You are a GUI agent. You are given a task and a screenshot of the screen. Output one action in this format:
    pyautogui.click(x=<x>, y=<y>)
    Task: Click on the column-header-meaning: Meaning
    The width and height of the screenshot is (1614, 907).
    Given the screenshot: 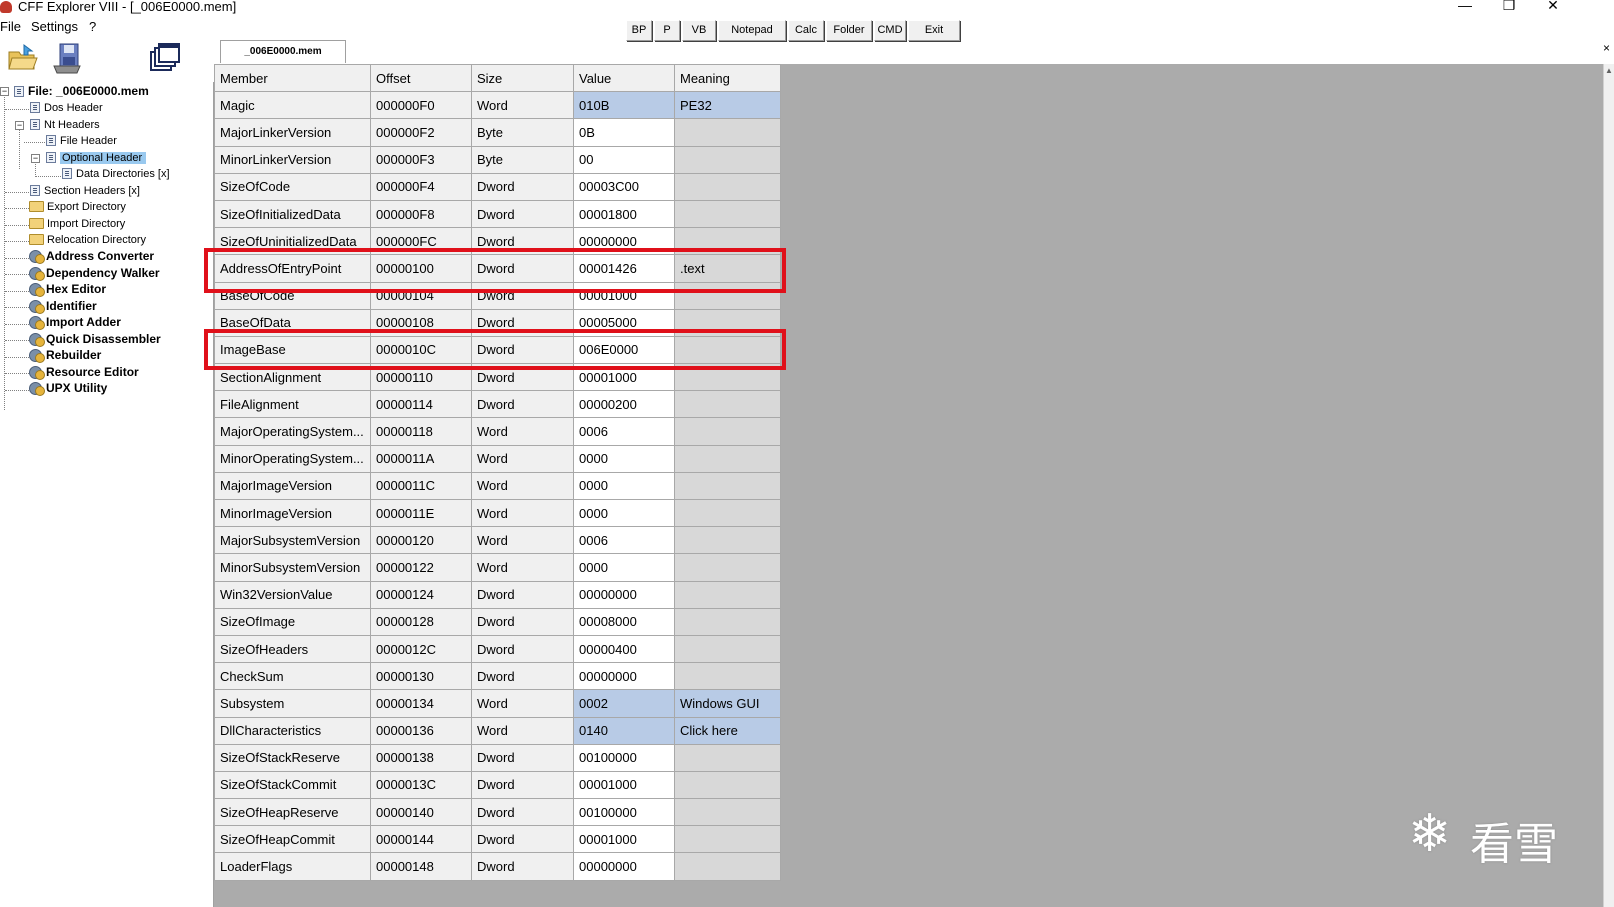 What is the action you would take?
    pyautogui.click(x=727, y=78)
    